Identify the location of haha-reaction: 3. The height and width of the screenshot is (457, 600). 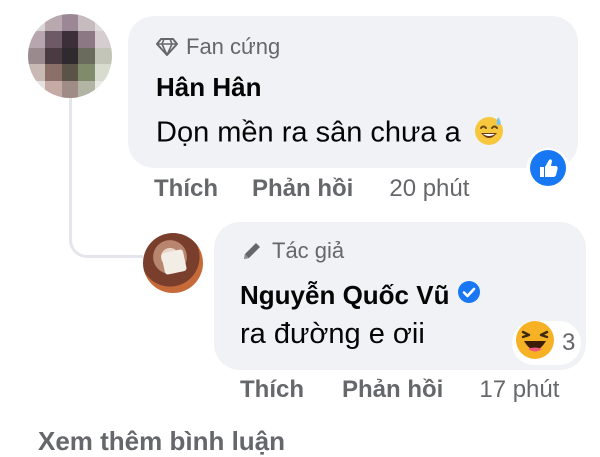
(547, 343).